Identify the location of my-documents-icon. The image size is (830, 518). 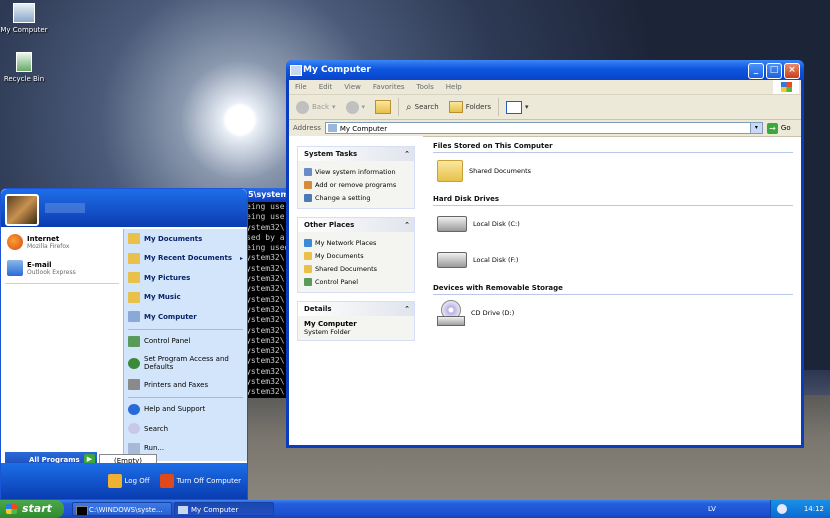
(134, 239).